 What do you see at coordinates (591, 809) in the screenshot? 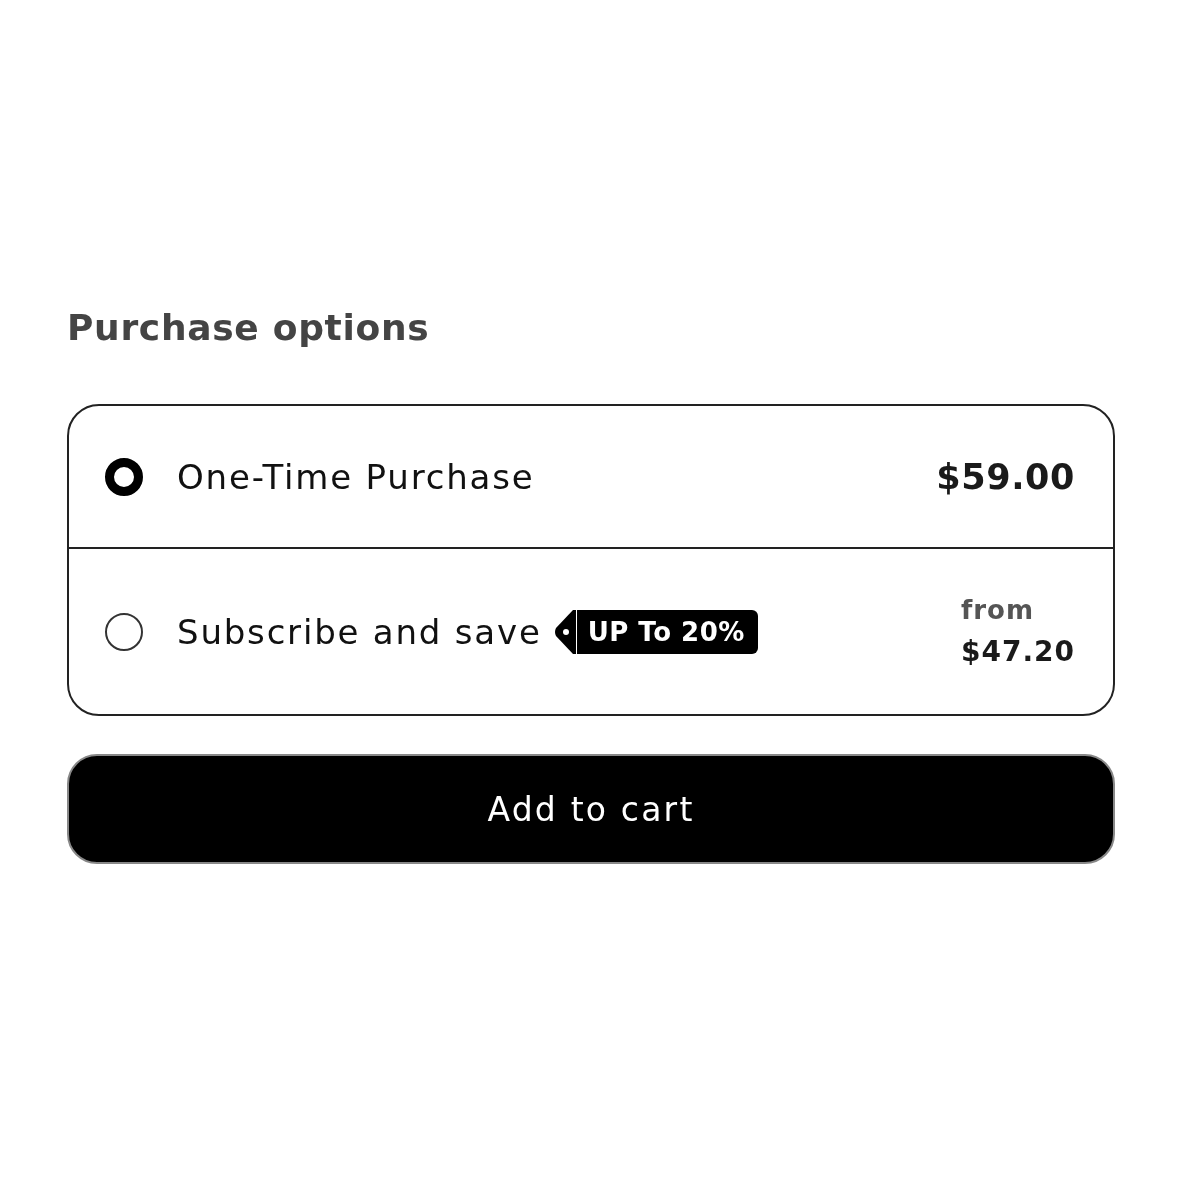
I see `add-to-cart-button: Add to cart` at bounding box center [591, 809].